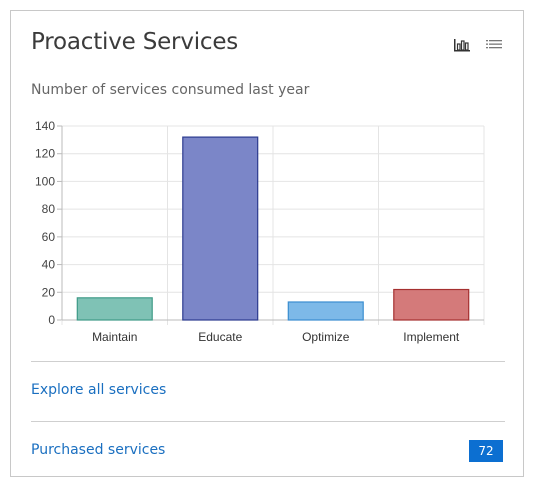  Describe the element at coordinates (462, 45) in the screenshot. I see `bar-chart-icon` at that location.